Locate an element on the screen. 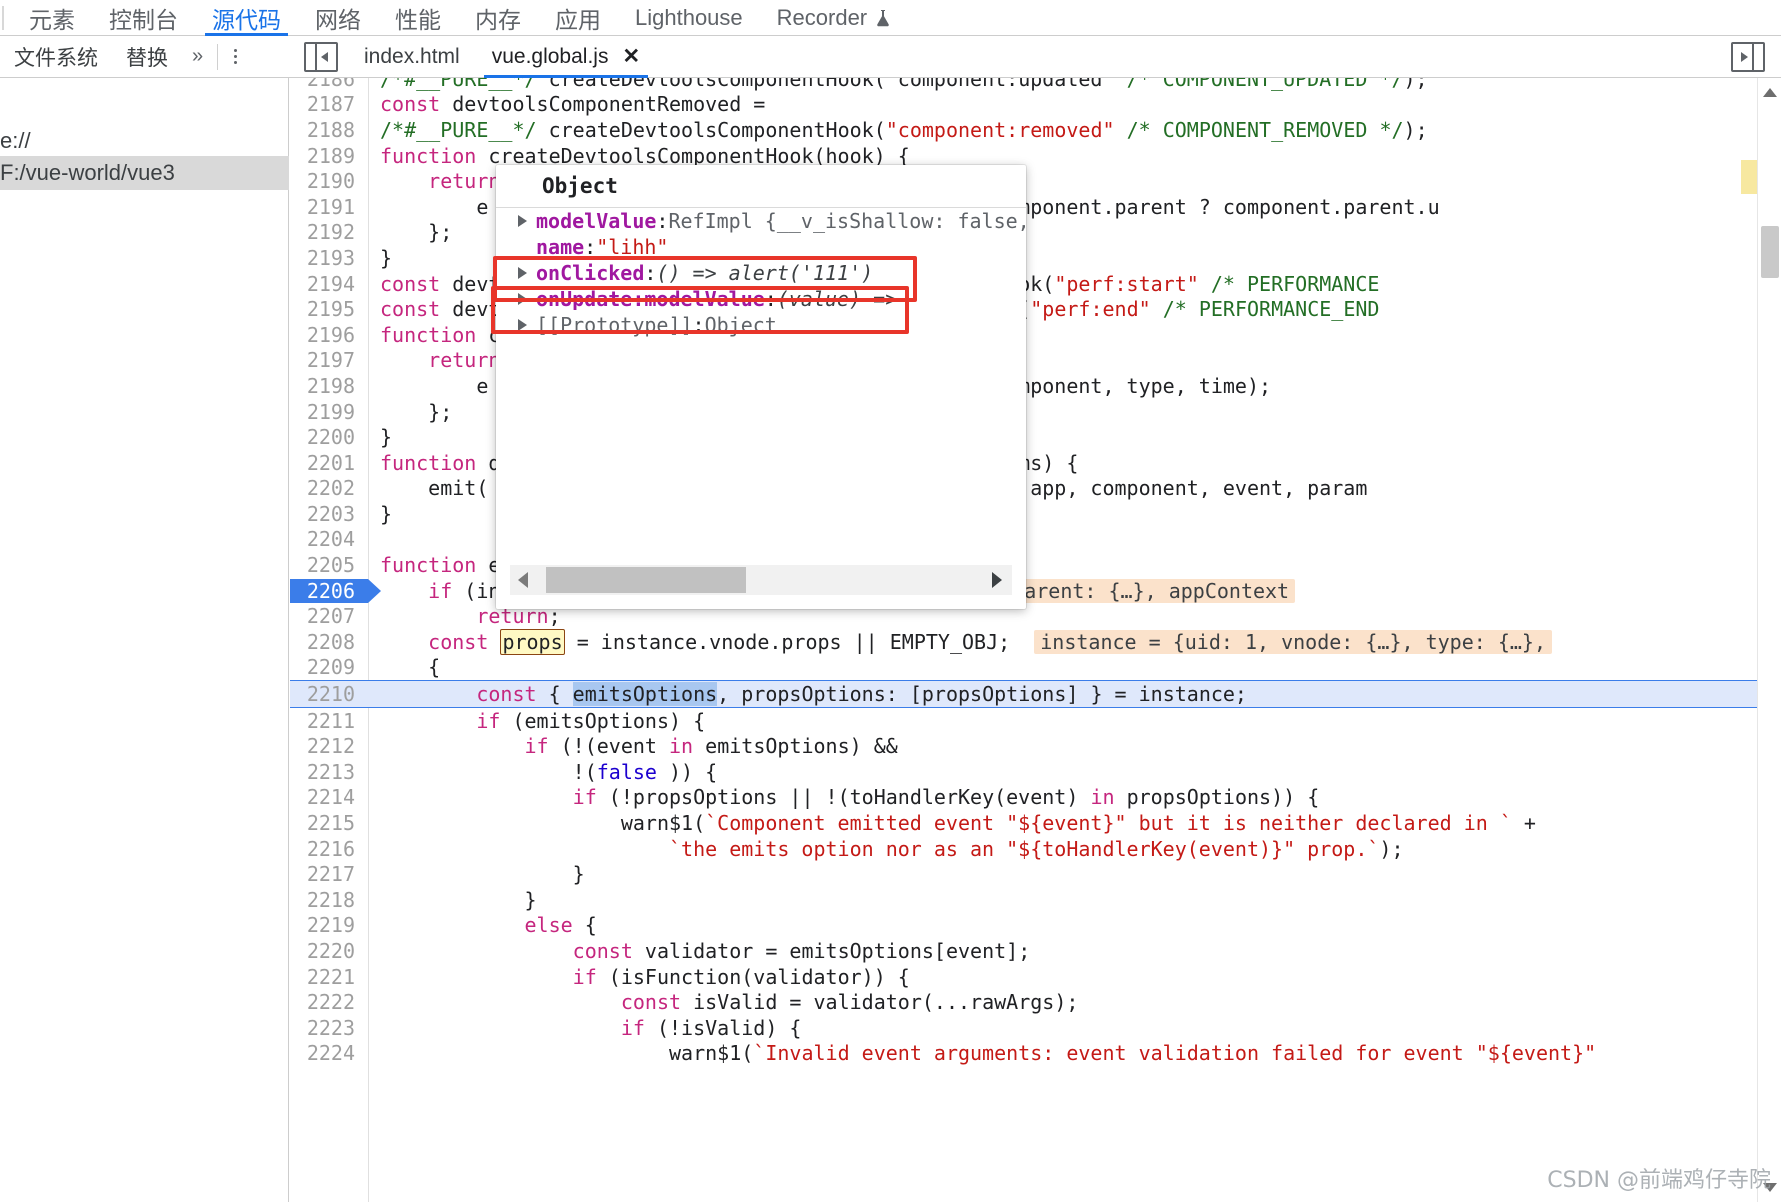 This screenshot has width=1781, height=1202. line-number-2193: 2193 is located at coordinates (329, 258).